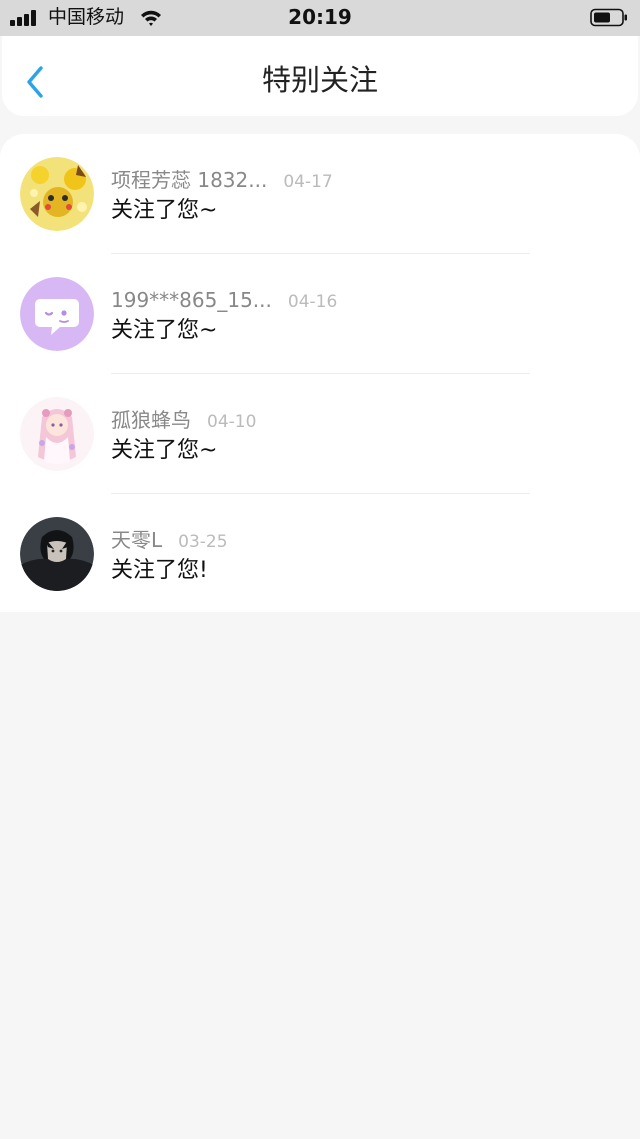 Image resolution: width=640 pixels, height=1139 pixels. What do you see at coordinates (308, 182) in the screenshot?
I see `item-date: 04-17` at bounding box center [308, 182].